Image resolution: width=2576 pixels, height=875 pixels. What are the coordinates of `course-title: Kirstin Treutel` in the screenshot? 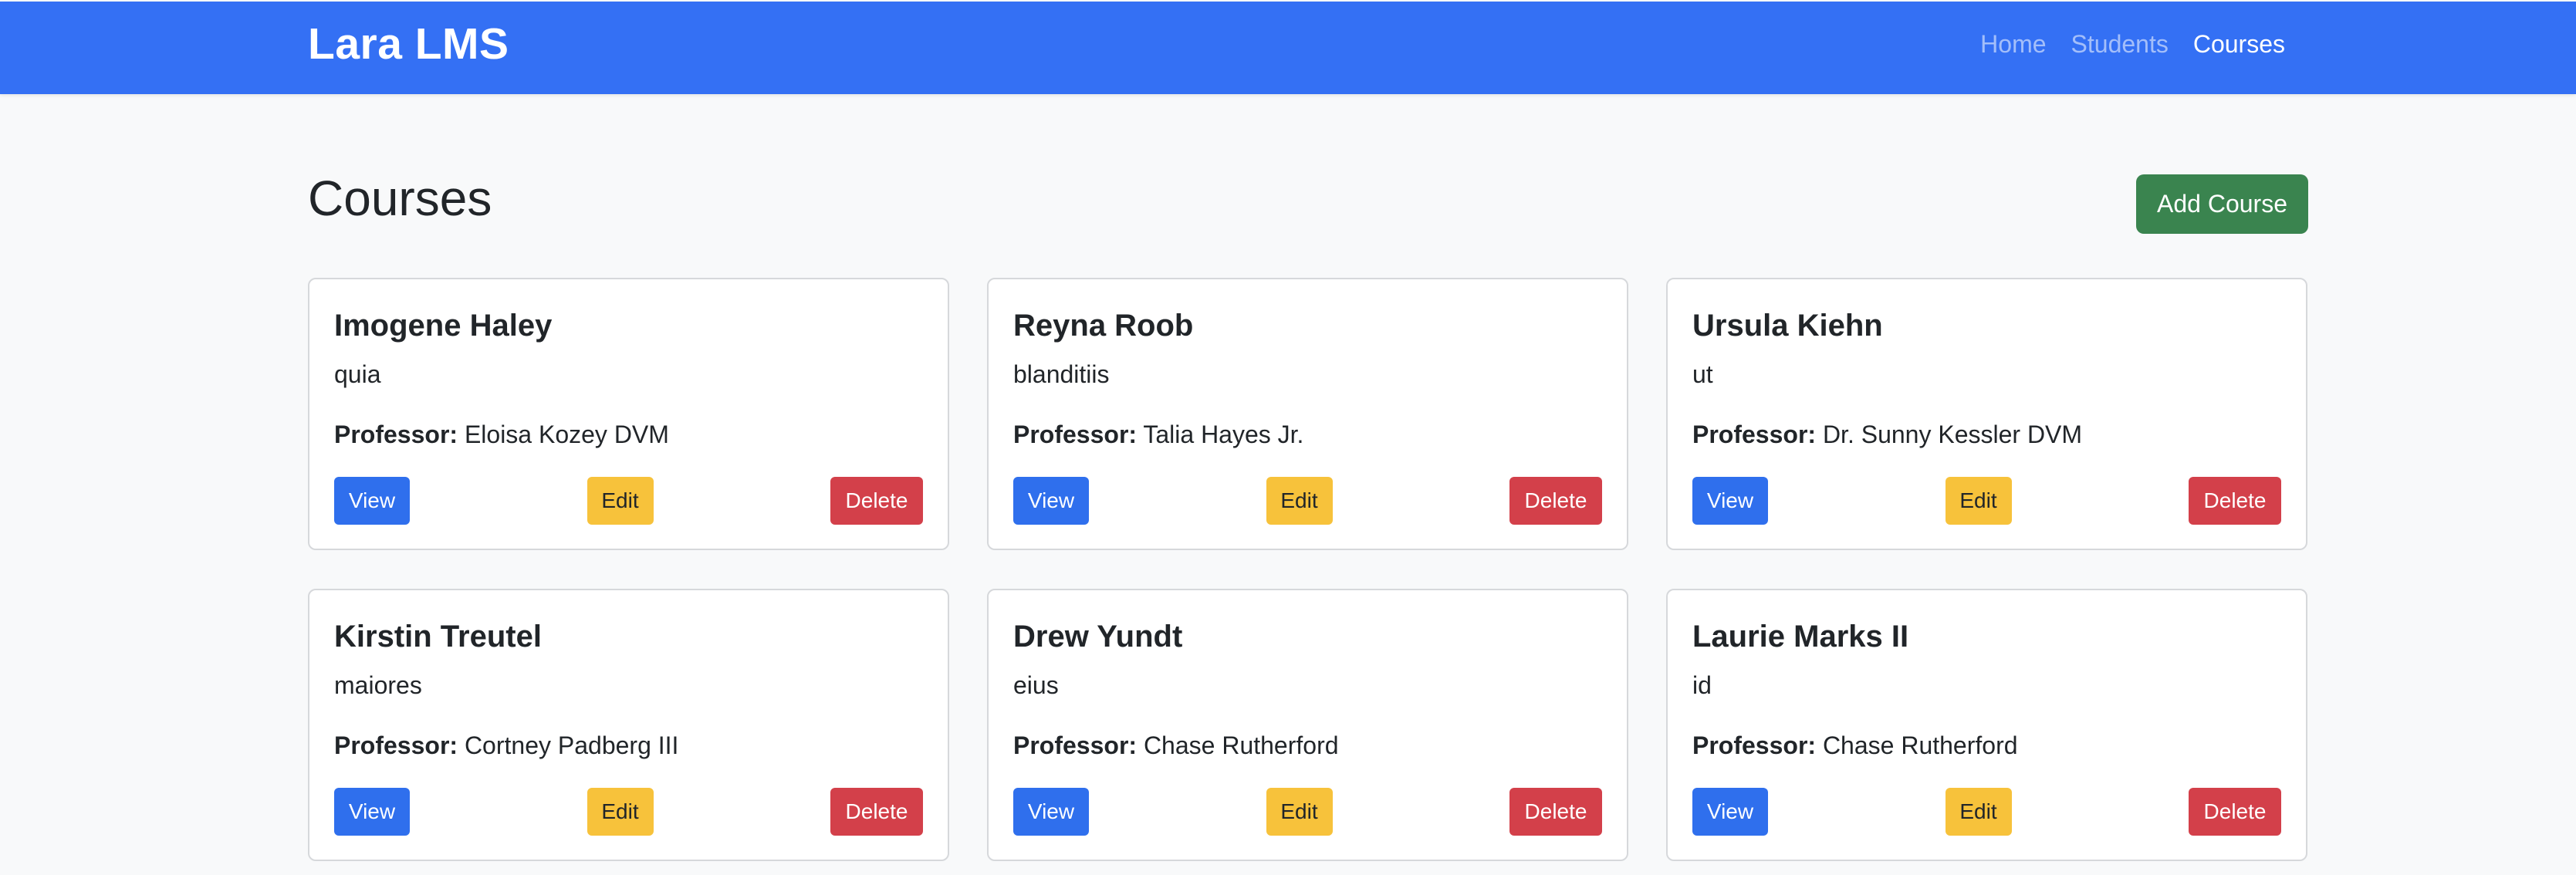 It's located at (438, 637).